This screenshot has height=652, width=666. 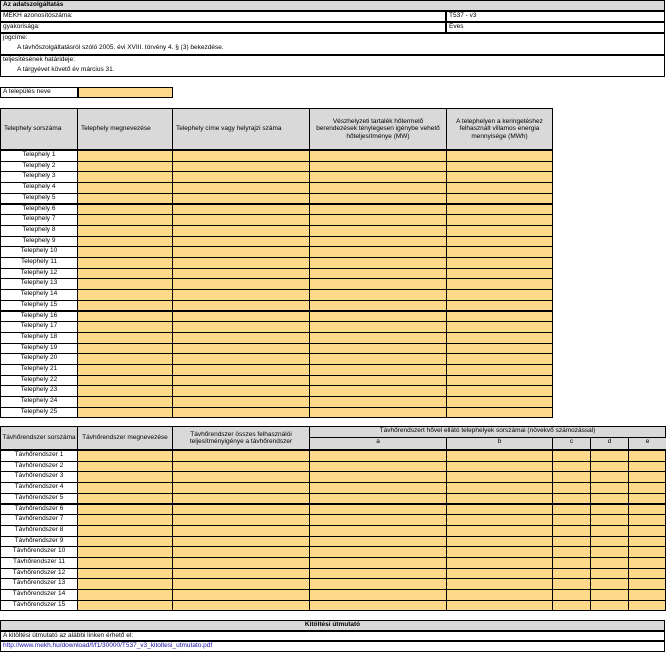 What do you see at coordinates (15, 37) in the screenshot?
I see `info-legal-label: jogcíme:` at bounding box center [15, 37].